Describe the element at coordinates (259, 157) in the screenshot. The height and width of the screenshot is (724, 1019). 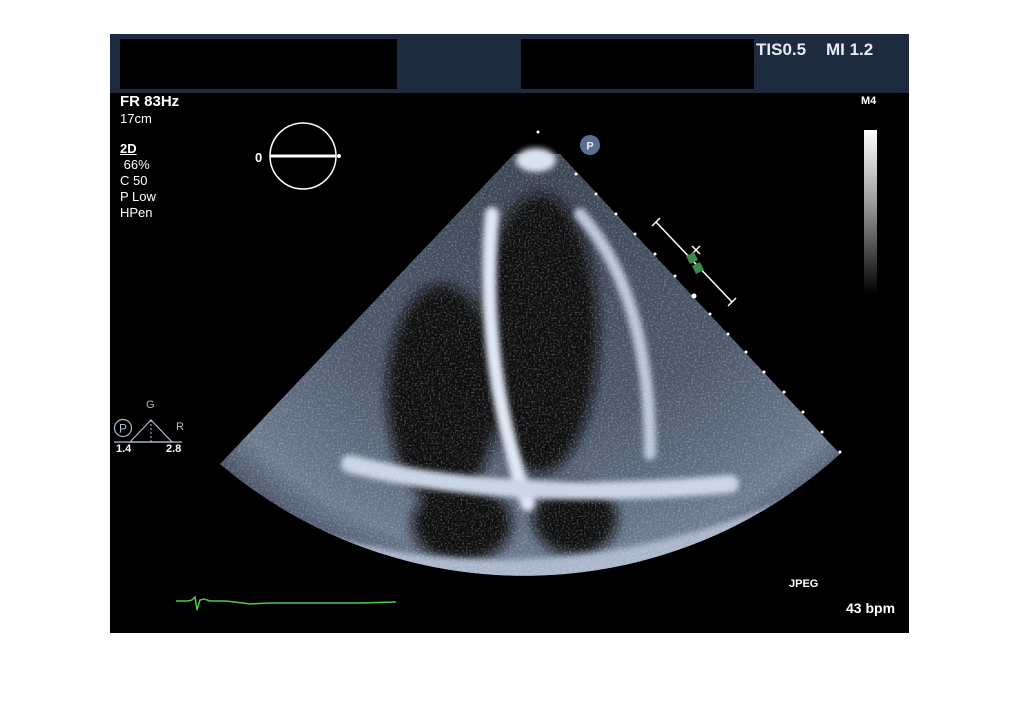
I see `rotation-angle: 0` at that location.